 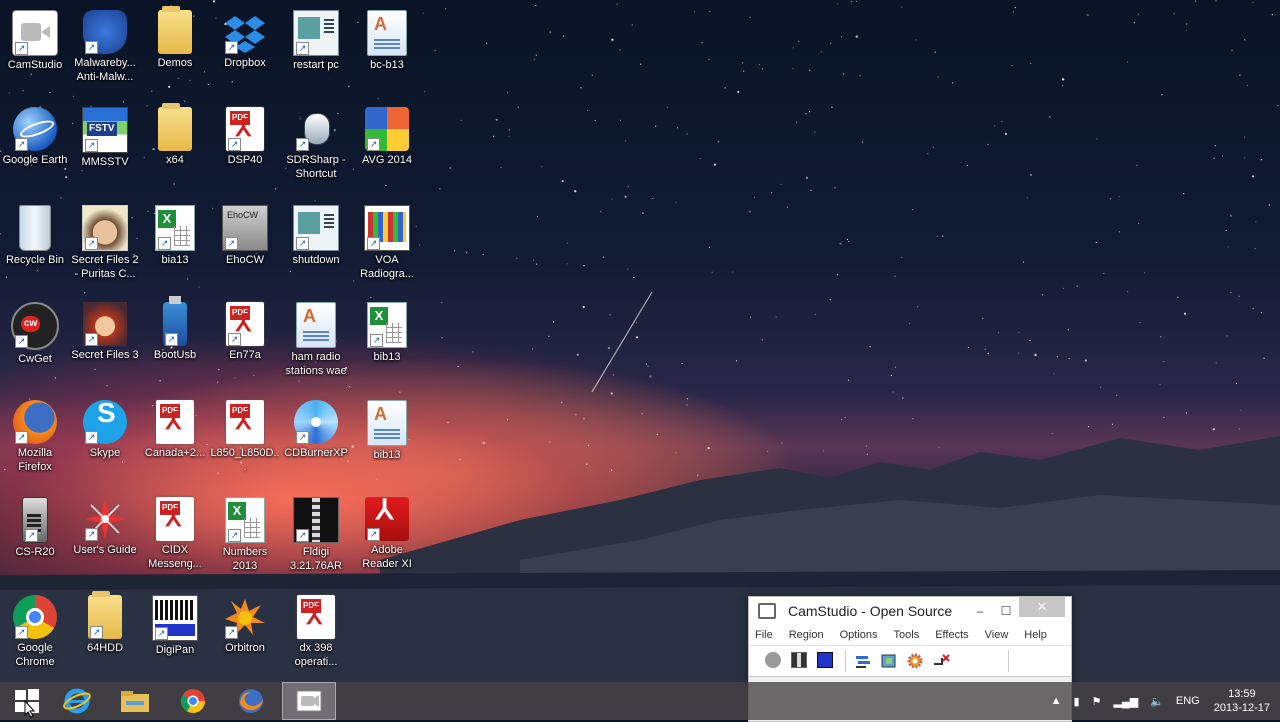 What do you see at coordinates (806, 635) in the screenshot?
I see `menu-region: Region` at bounding box center [806, 635].